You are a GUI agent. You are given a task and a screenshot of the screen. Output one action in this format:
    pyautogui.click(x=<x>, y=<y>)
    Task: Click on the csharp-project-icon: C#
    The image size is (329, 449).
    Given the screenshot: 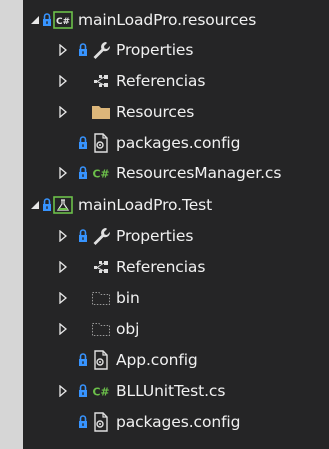 What is the action you would take?
    pyautogui.click(x=63, y=20)
    